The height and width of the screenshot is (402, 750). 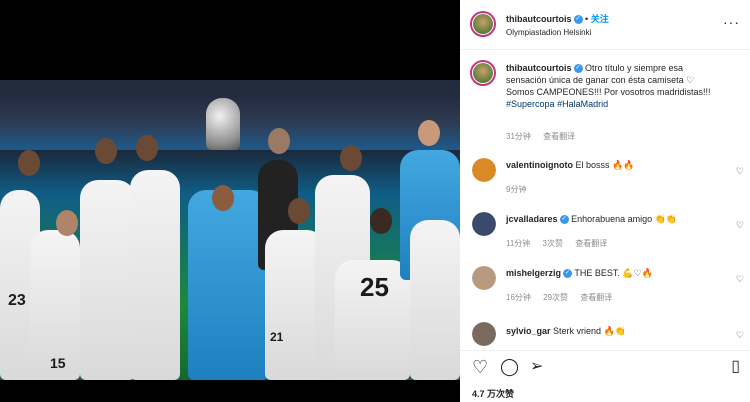 I want to click on follow-button: 关注, so click(x=600, y=19).